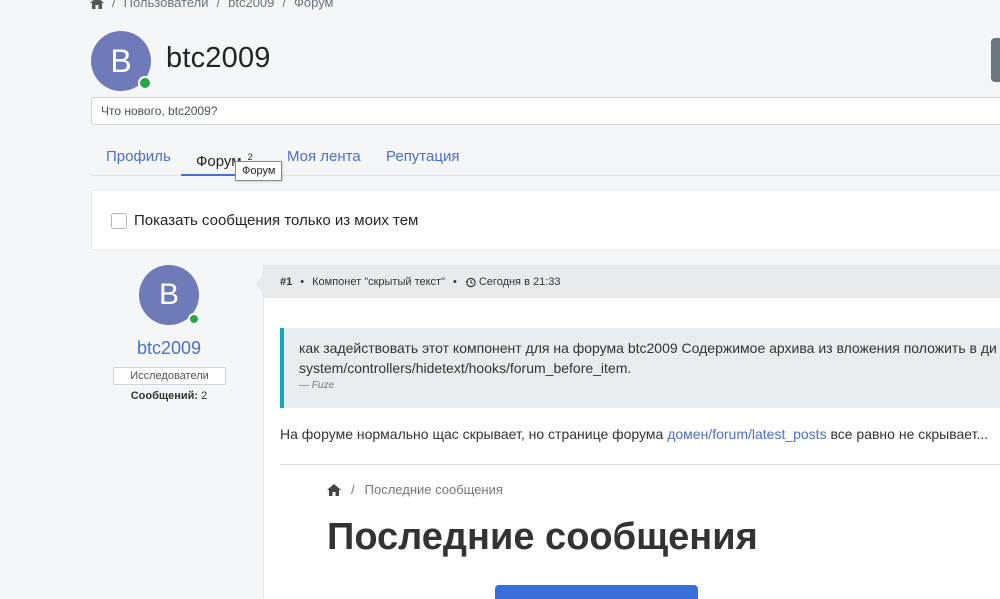  Describe the element at coordinates (995, 60) in the screenshot. I see `profile-action-button` at that location.